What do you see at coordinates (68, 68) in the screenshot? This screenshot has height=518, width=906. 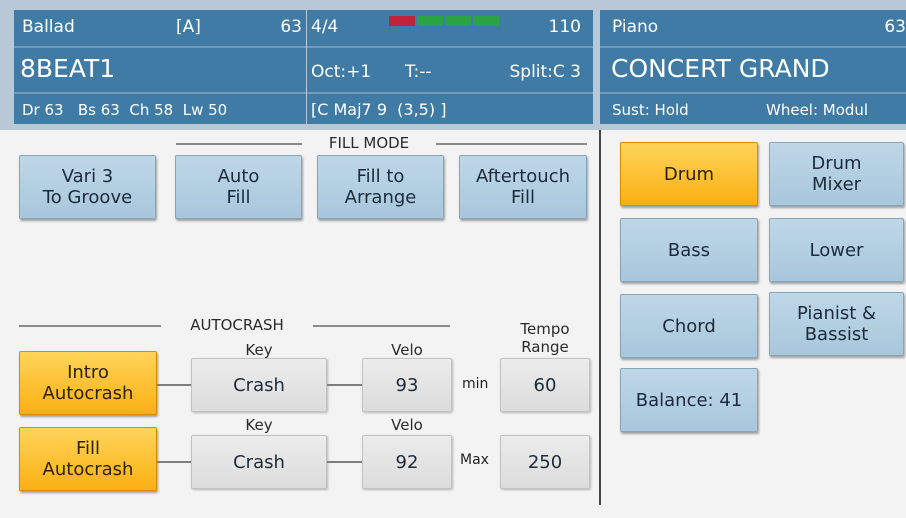 I see `style-pattern: 8BEAT1` at bounding box center [68, 68].